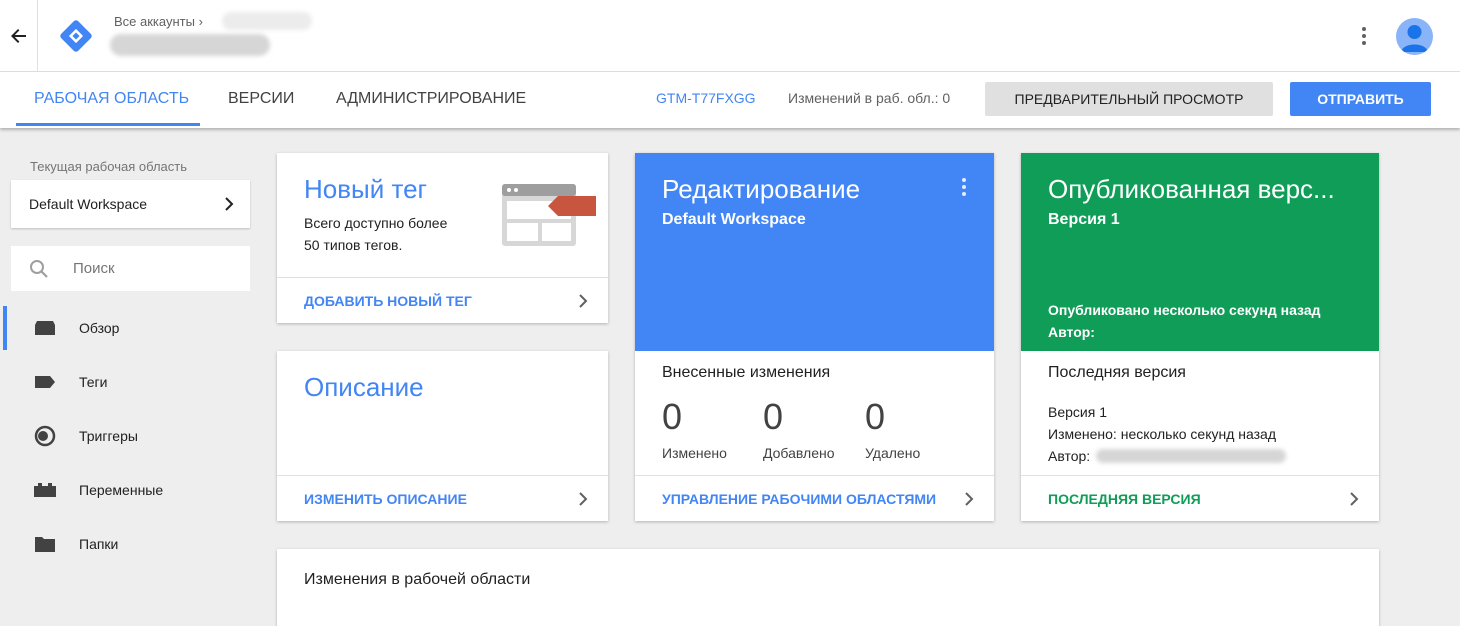 The image size is (1460, 626). Describe the element at coordinates (190, 45) in the screenshot. I see `container-name-redacted` at that location.